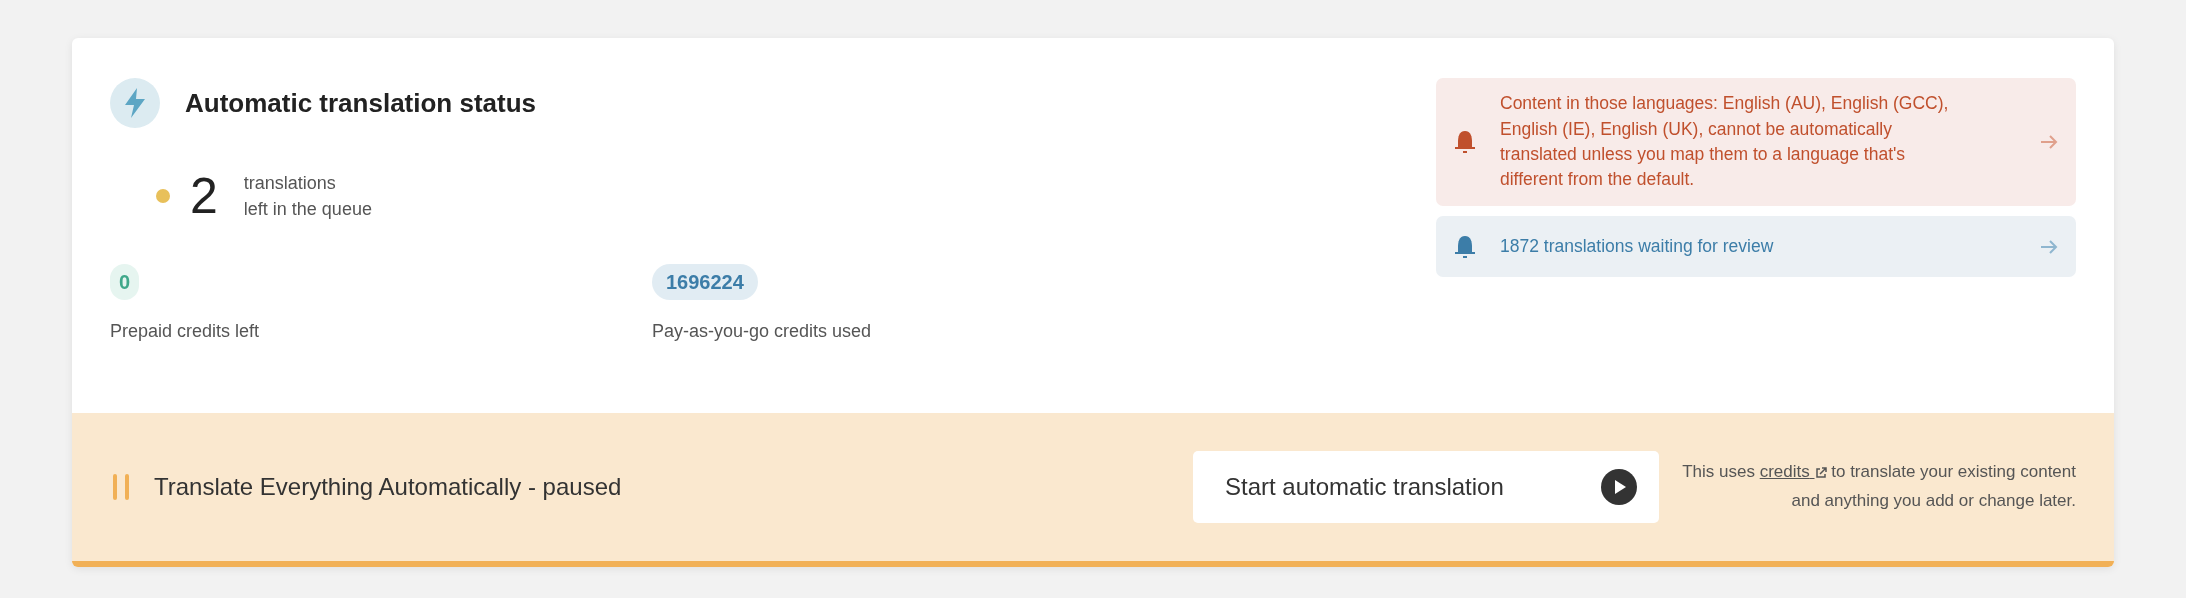  I want to click on notification-banner: 1872 translations waiting for review, so click(1756, 246).